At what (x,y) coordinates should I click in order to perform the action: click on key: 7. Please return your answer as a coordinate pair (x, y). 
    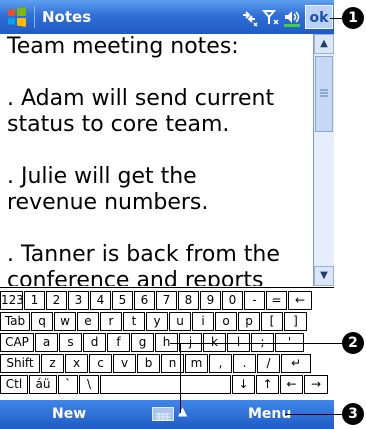
    Looking at the image, I should click on (166, 300).